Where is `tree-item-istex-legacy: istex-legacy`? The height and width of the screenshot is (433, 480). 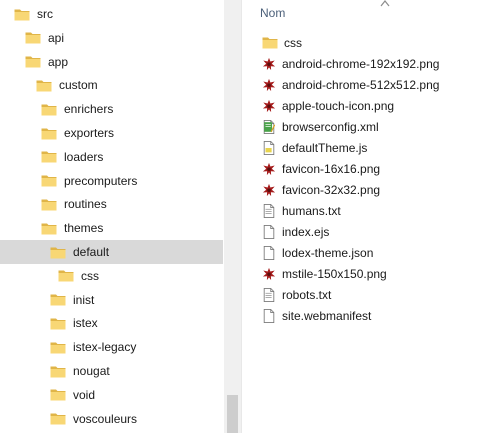
tree-item-istex-legacy: istex-legacy is located at coordinates (111, 347).